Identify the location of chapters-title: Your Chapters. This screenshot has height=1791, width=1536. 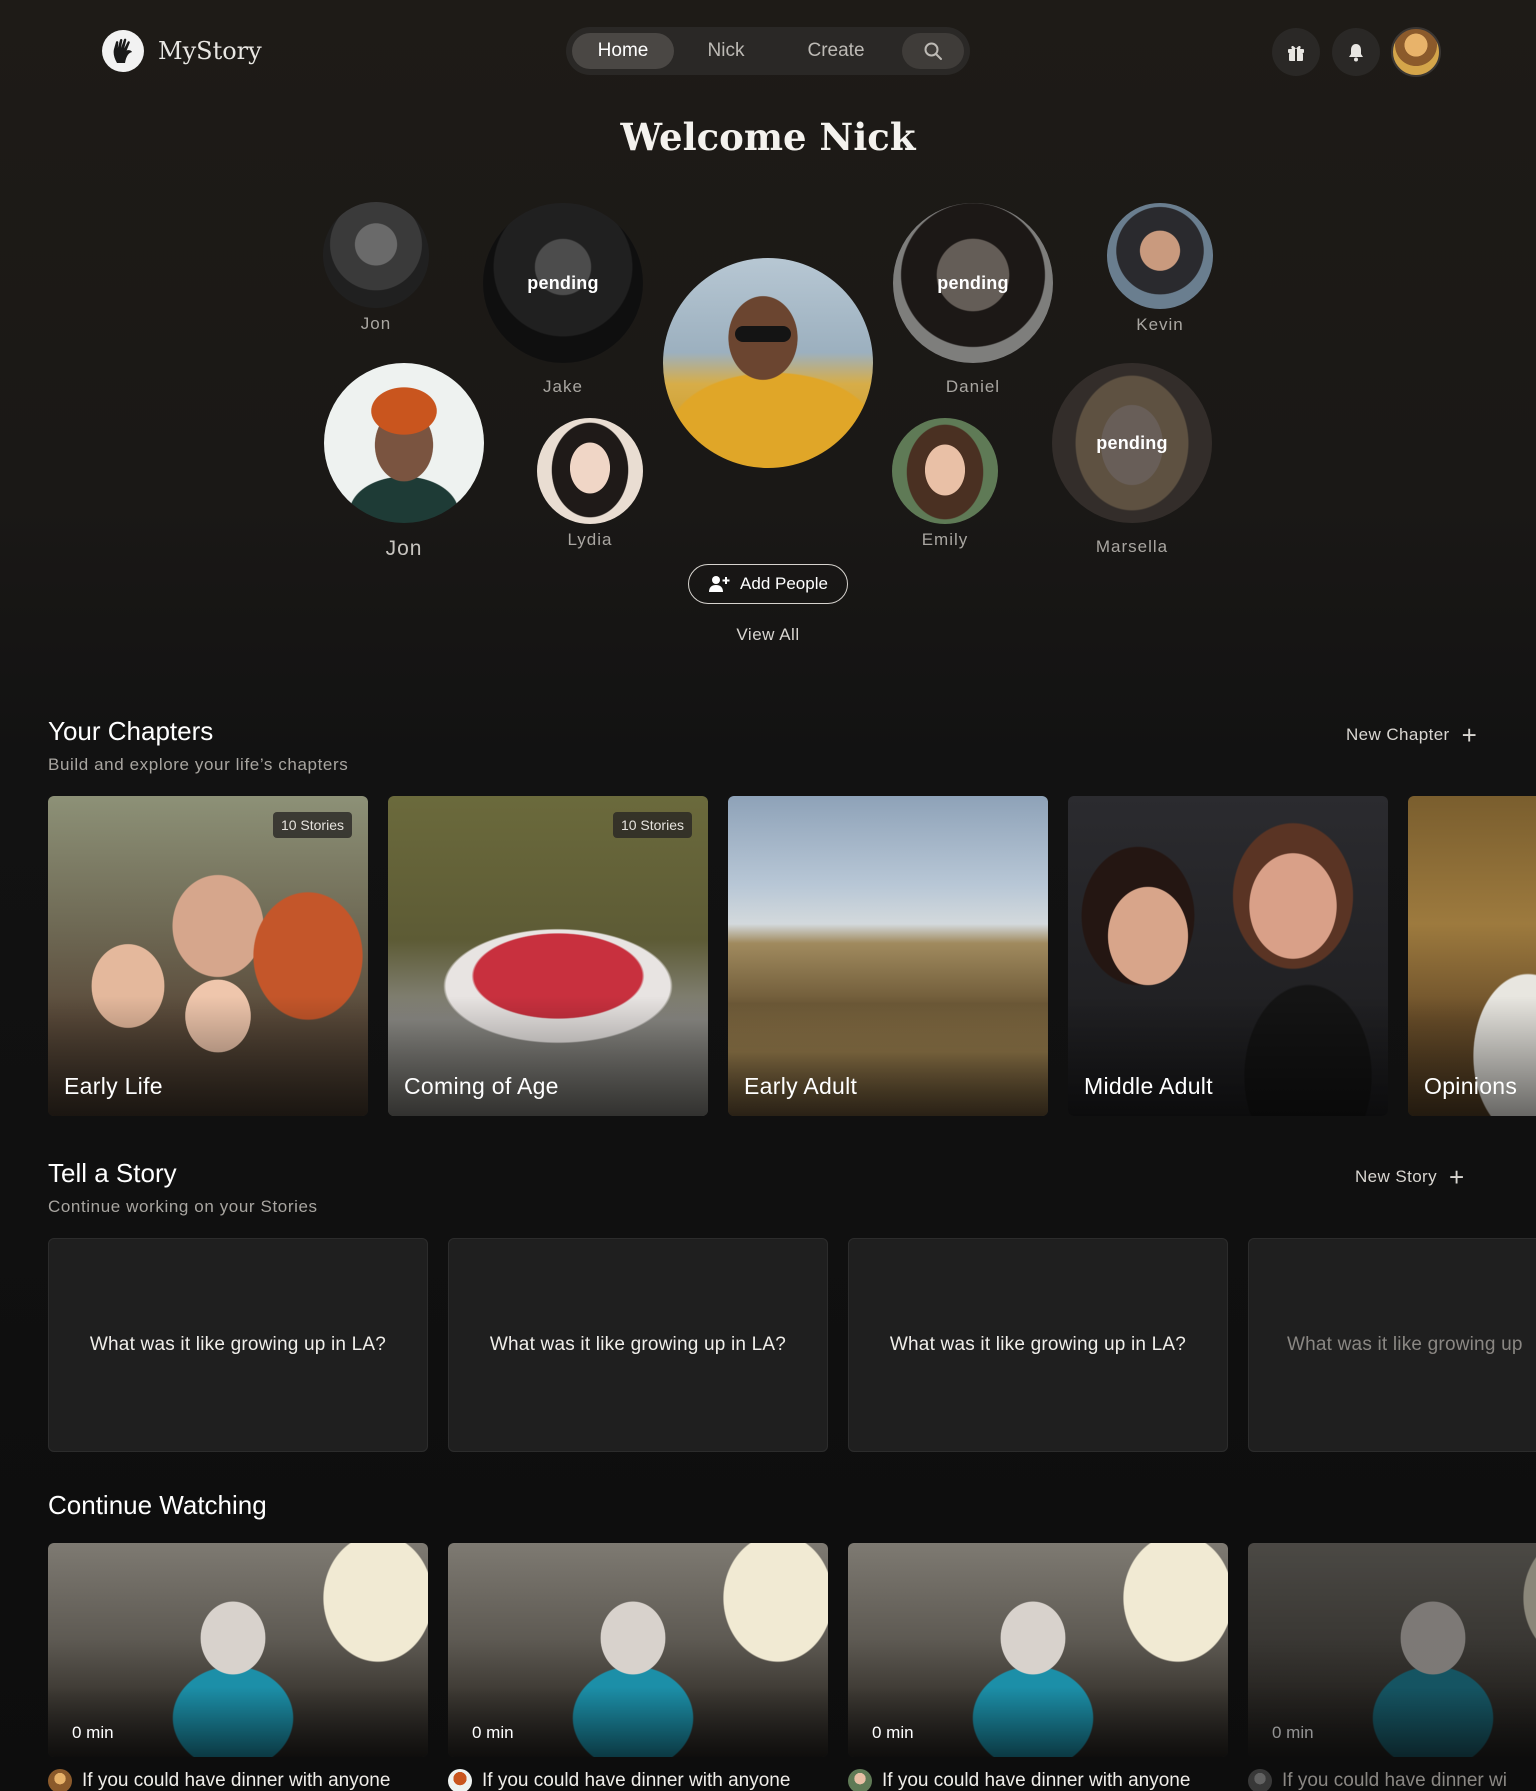
(131, 731).